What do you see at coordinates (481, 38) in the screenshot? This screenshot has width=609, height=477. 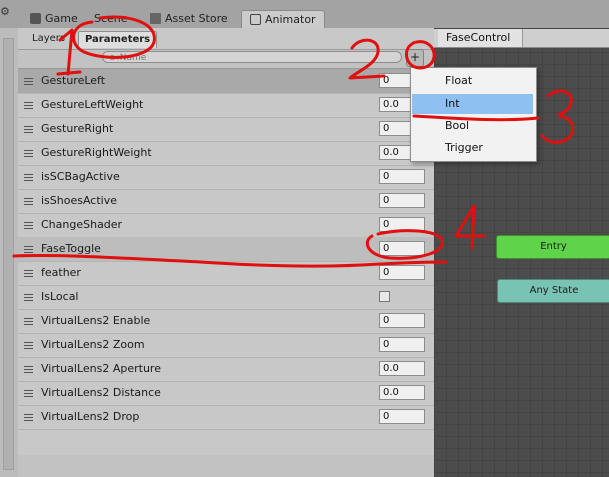 I see `breadcrumb-layer: FaseControl` at bounding box center [481, 38].